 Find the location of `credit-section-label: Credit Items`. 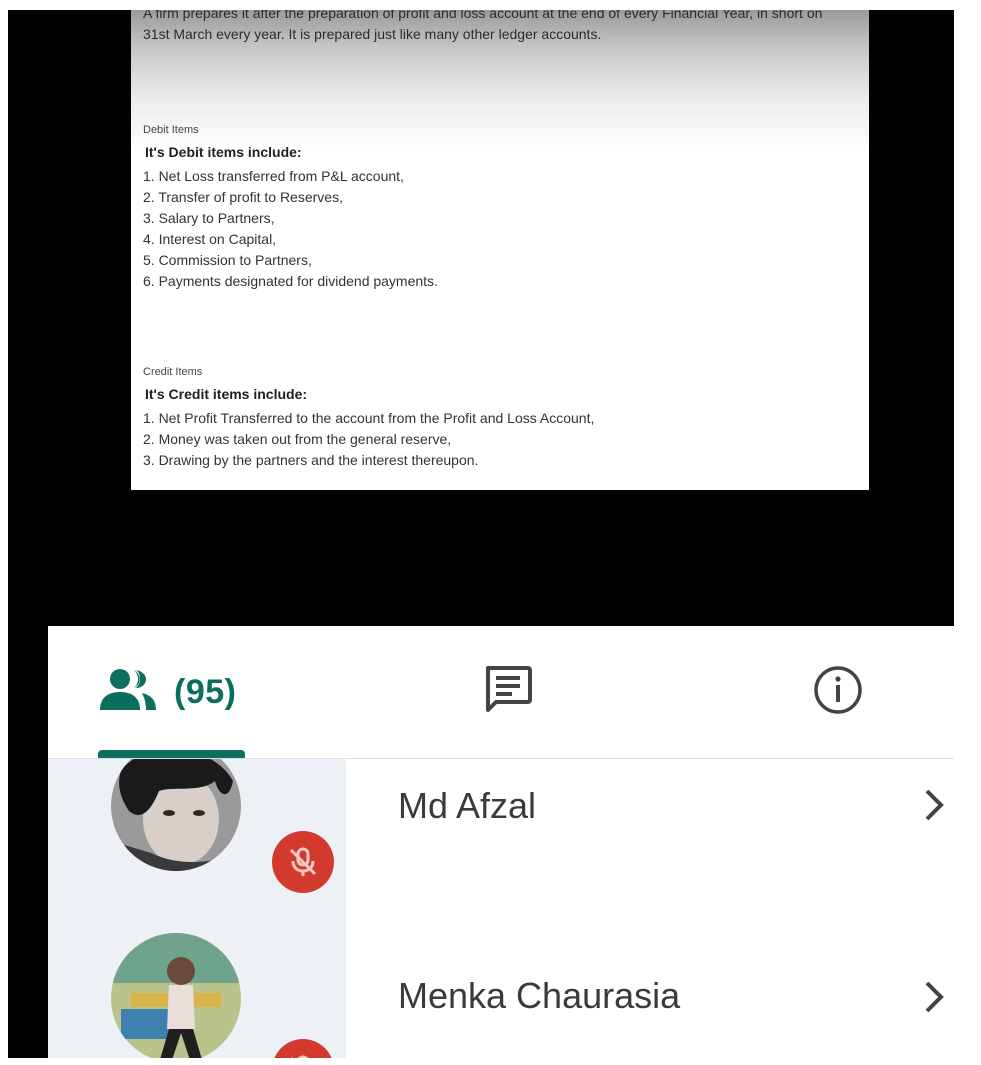

credit-section-label: Credit Items is located at coordinates (173, 372).